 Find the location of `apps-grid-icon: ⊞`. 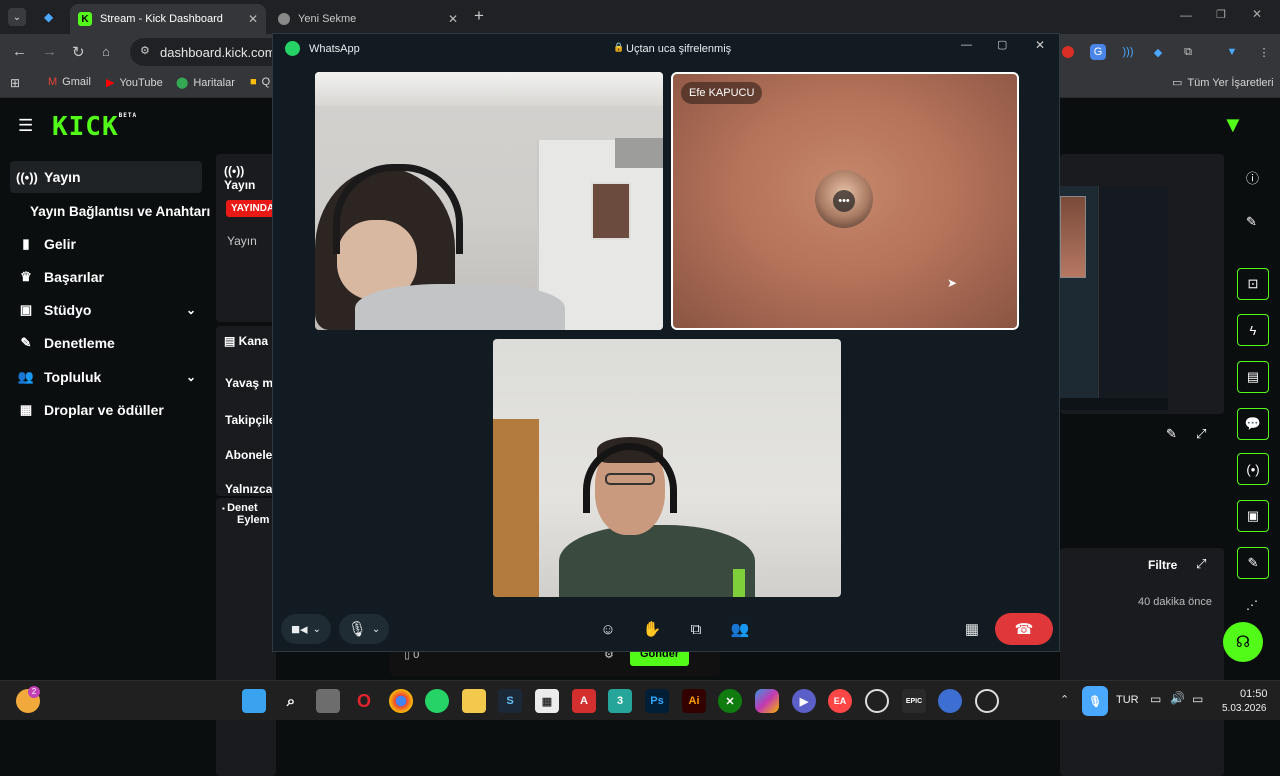

apps-grid-icon: ⊞ is located at coordinates (15, 83).